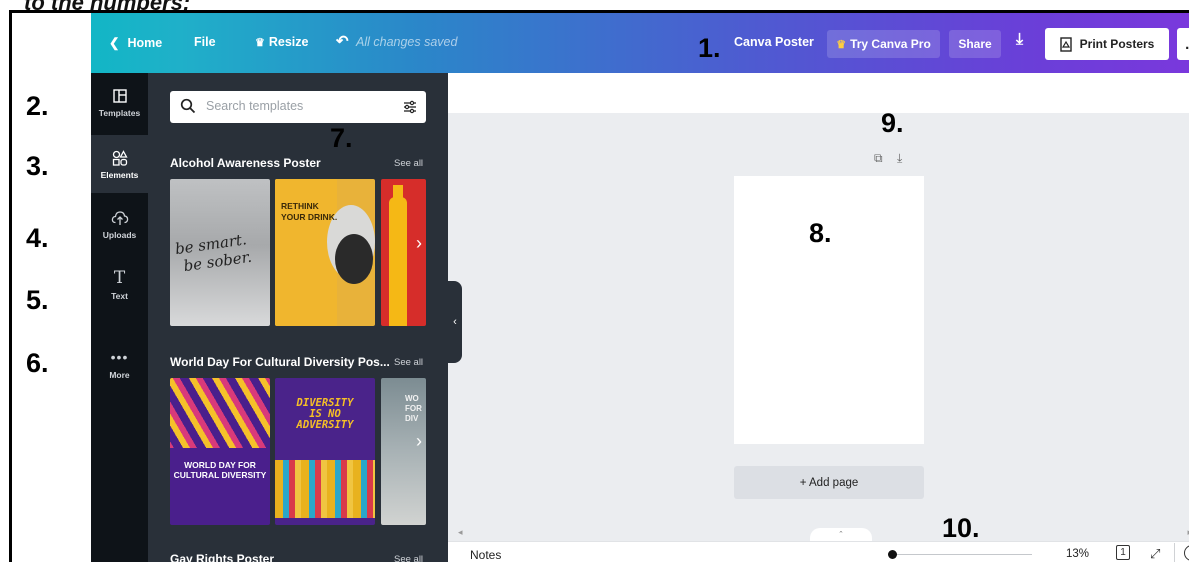 Image resolution: width=1189 pixels, height=562 pixels. I want to click on design-title: Canva Poster, so click(774, 42).